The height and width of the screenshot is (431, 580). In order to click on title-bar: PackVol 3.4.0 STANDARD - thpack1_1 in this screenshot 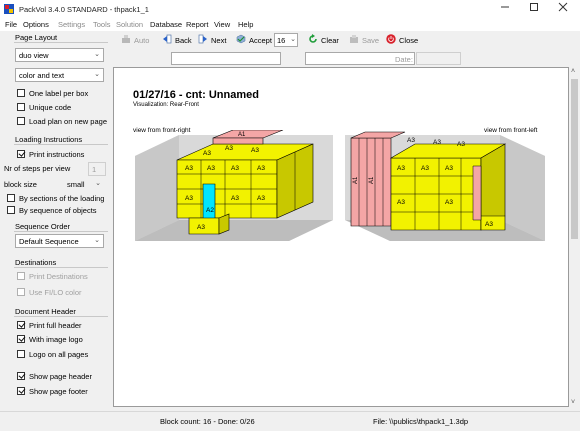, I will do `click(290, 9)`.